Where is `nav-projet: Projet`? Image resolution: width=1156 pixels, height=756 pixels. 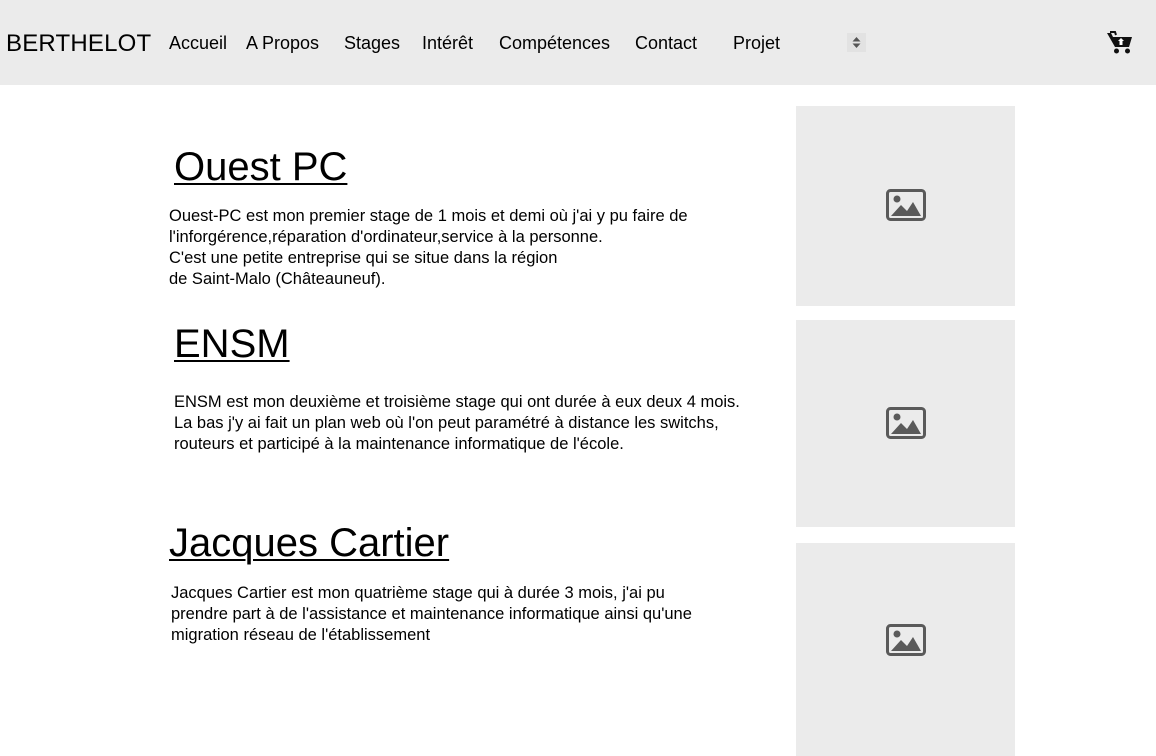
nav-projet: Projet is located at coordinates (756, 43).